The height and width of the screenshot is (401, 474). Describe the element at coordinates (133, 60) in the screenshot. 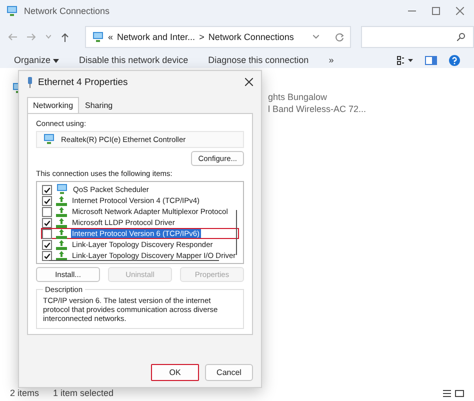

I see `toolbar-button: Disable this network device` at that location.